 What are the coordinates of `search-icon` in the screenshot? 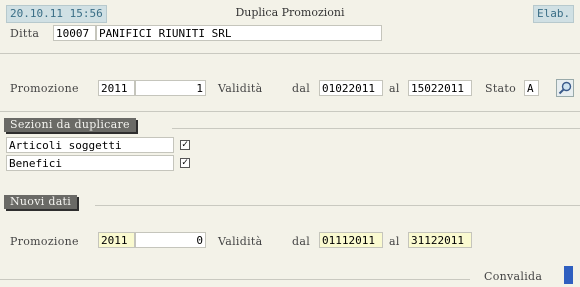 It's located at (565, 88).